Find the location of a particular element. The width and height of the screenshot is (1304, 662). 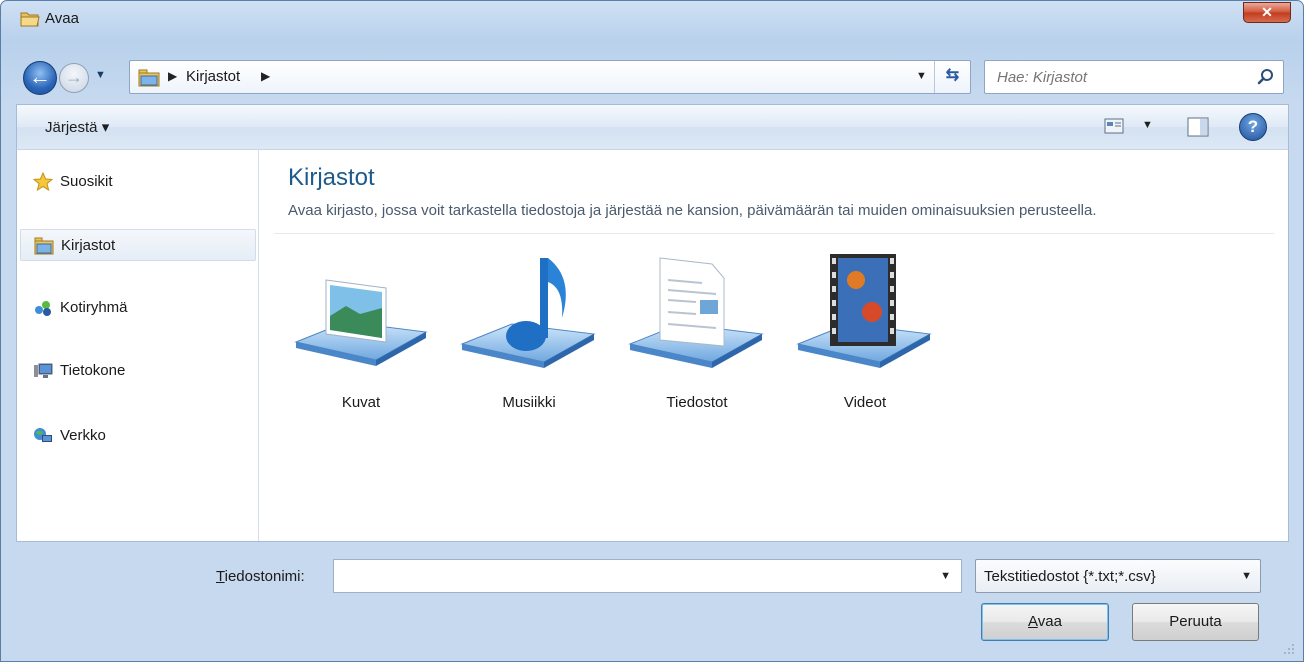

back-button: ← is located at coordinates (40, 78).